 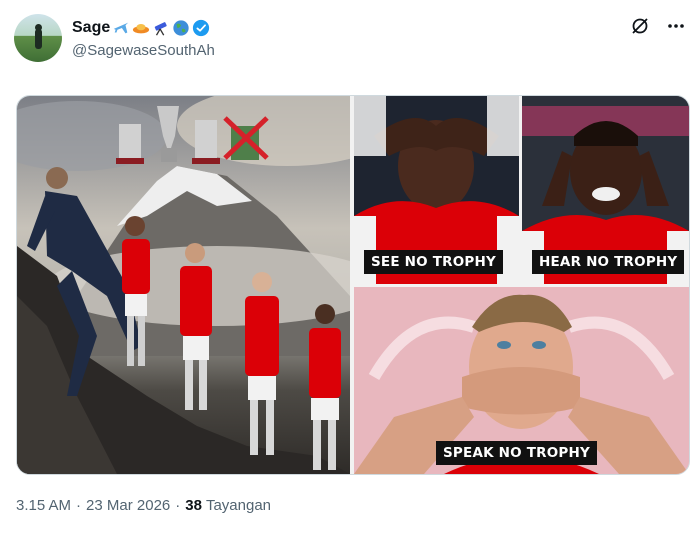 What do you see at coordinates (676, 26) in the screenshot?
I see `more-icon` at bounding box center [676, 26].